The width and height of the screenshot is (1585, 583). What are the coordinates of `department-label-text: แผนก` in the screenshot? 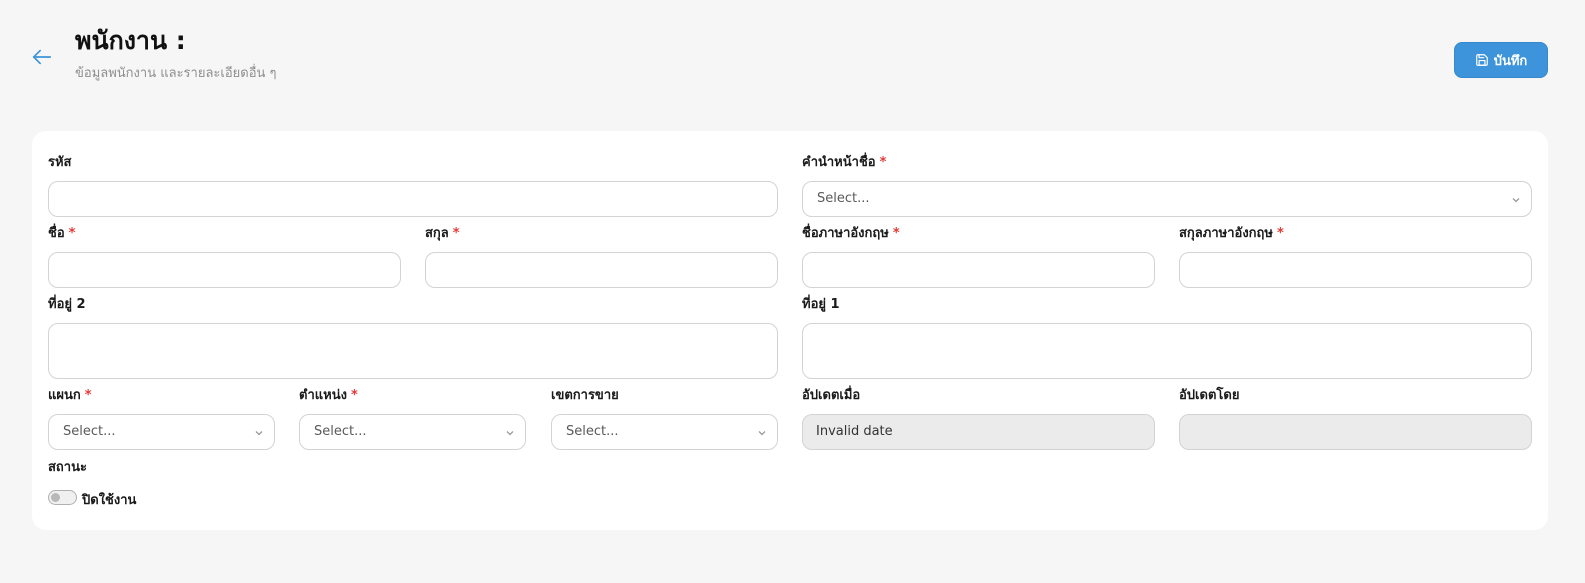 It's located at (64, 395).